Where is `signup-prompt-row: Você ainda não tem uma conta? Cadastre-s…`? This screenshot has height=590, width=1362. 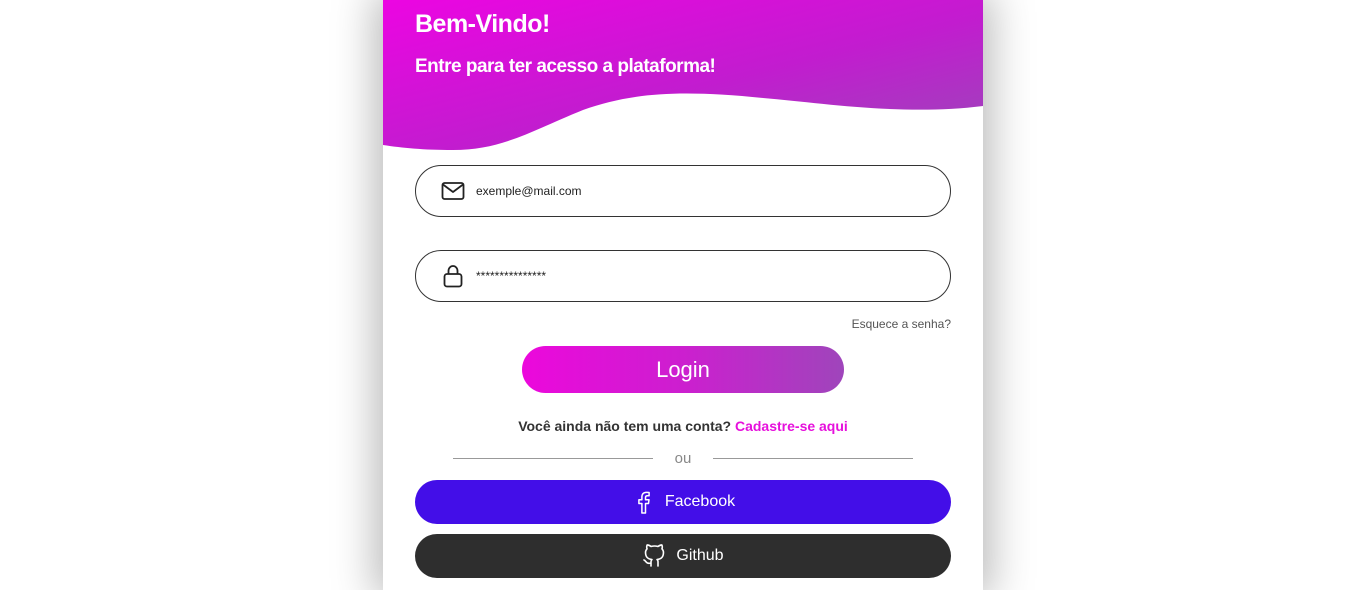 signup-prompt-row: Você ainda não tem uma conta? Cadastre-s… is located at coordinates (683, 426).